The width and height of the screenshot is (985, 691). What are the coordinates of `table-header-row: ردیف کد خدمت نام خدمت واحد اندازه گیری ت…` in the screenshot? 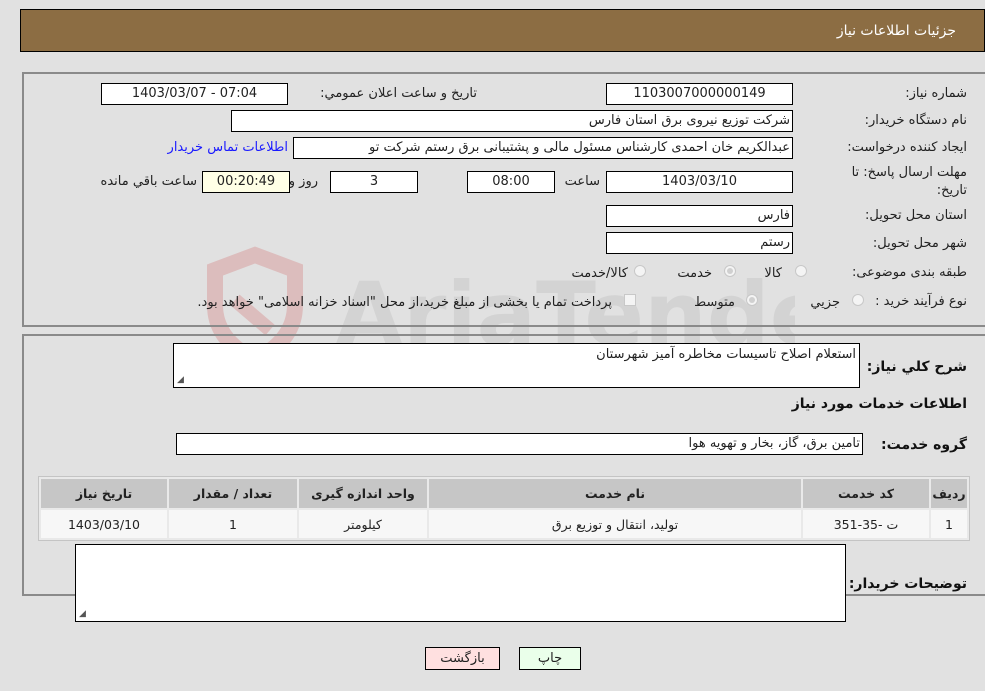 It's located at (504, 493).